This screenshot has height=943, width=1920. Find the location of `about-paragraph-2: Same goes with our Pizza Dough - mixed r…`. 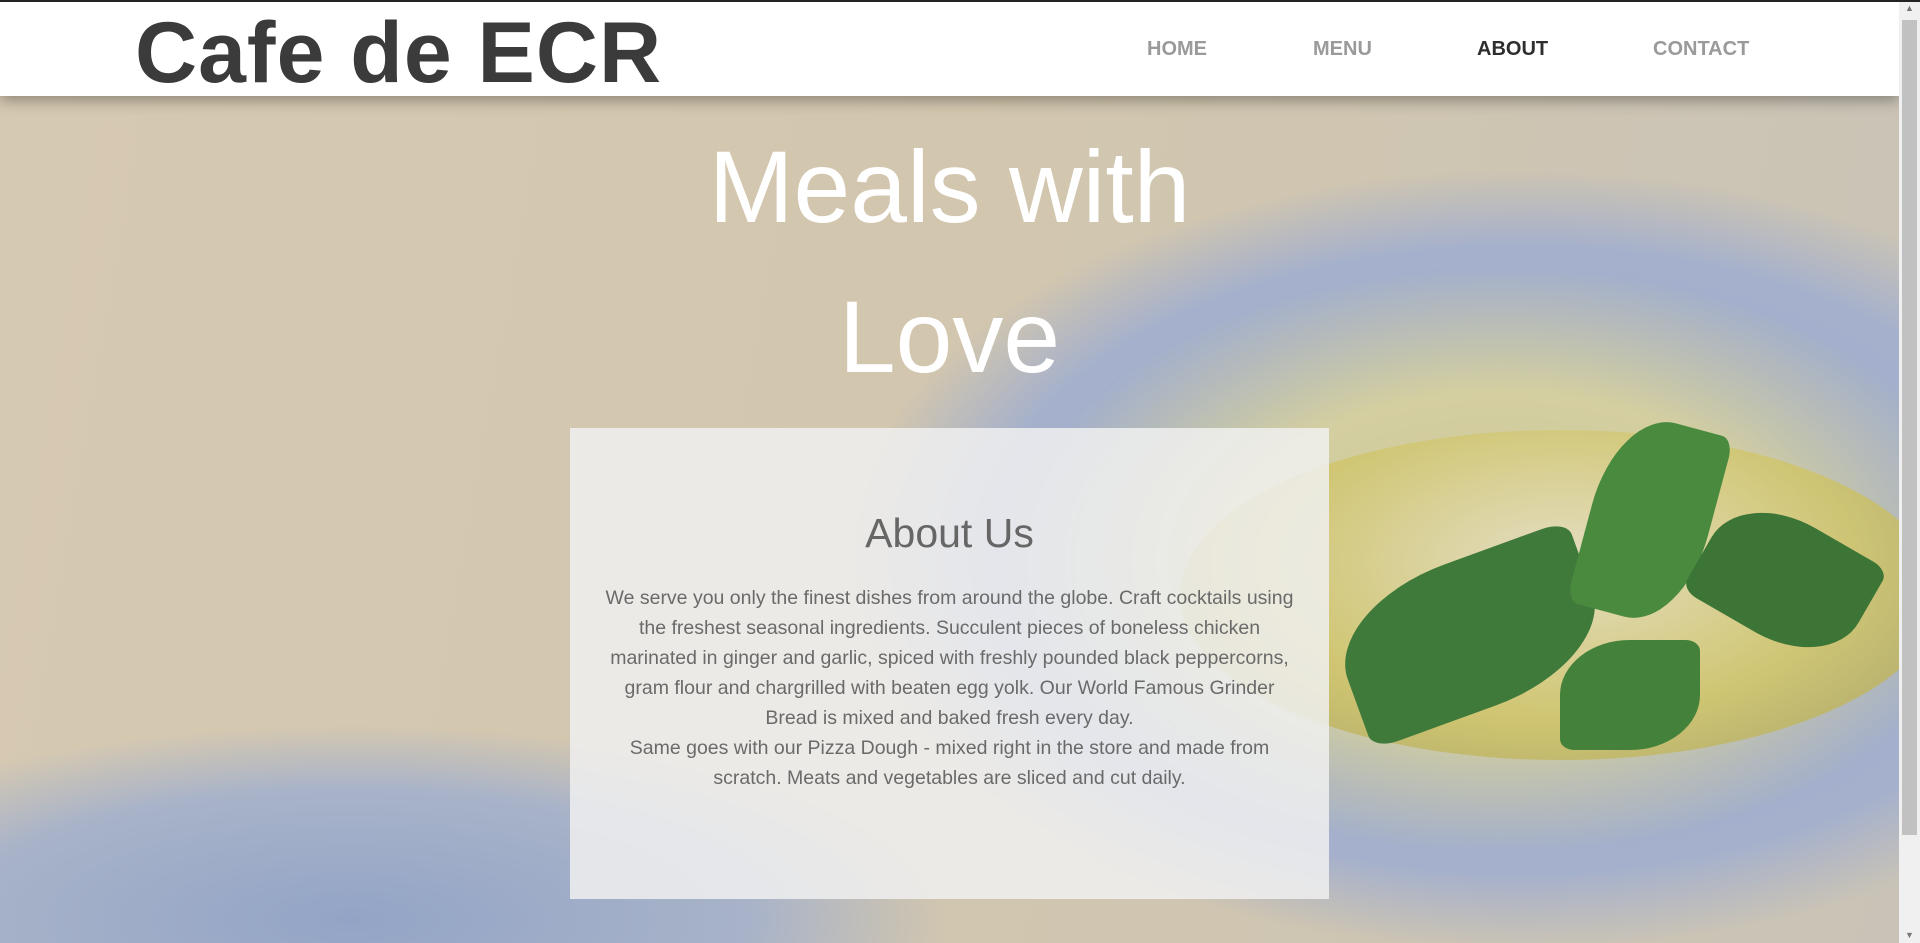

about-paragraph-2: Same goes with our Pizza Dough - mixed r… is located at coordinates (949, 763).